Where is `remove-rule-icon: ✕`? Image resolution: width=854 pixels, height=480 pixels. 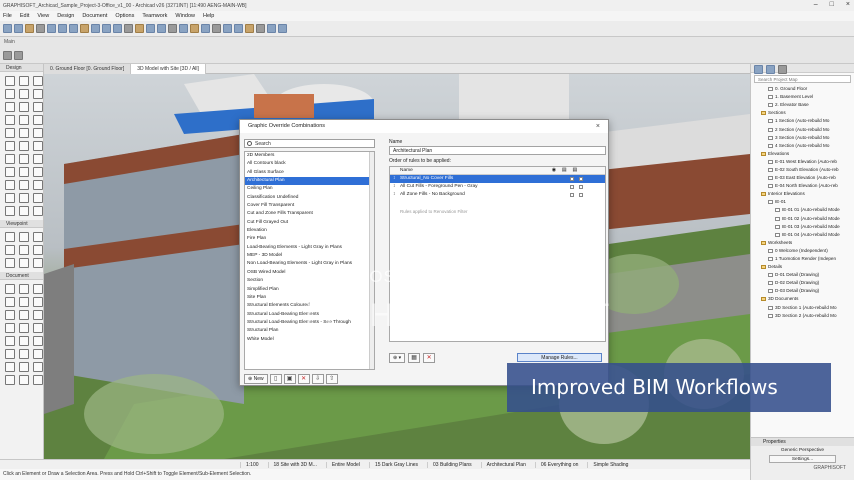
remove-rule-icon: ✕ is located at coordinates (429, 358).